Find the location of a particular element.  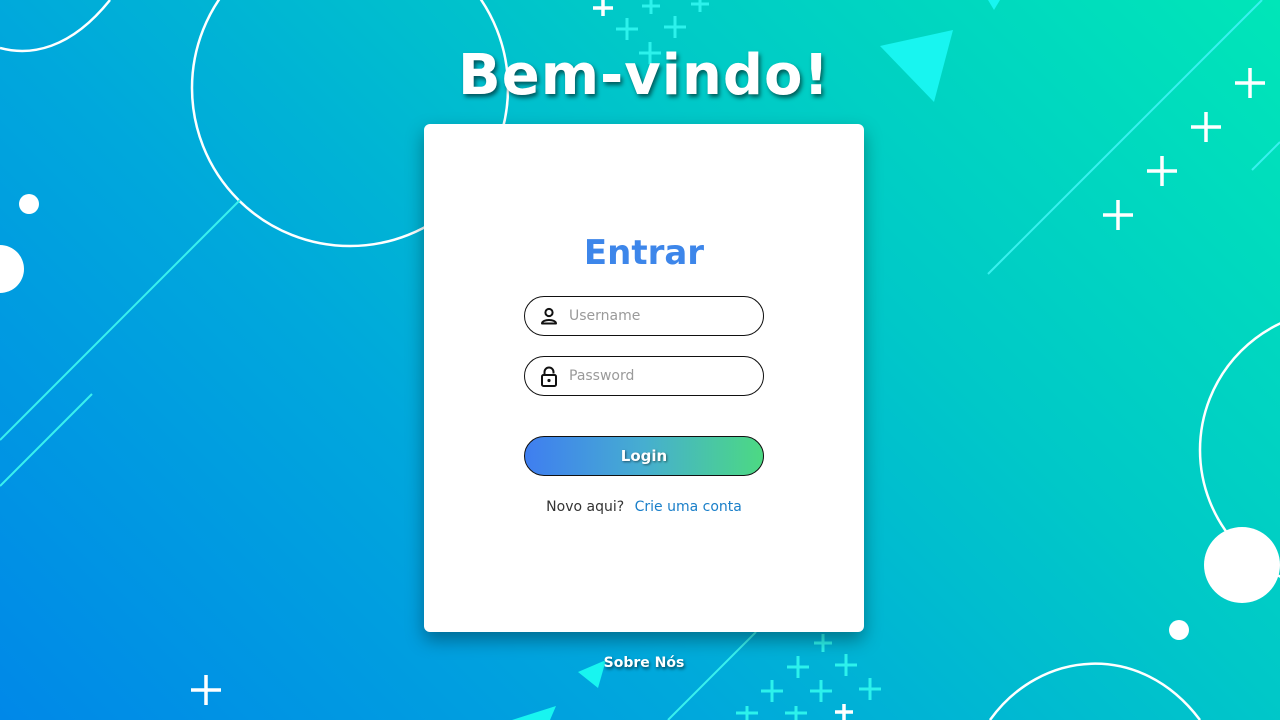

decor-dot-large is located at coordinates (1242, 565).